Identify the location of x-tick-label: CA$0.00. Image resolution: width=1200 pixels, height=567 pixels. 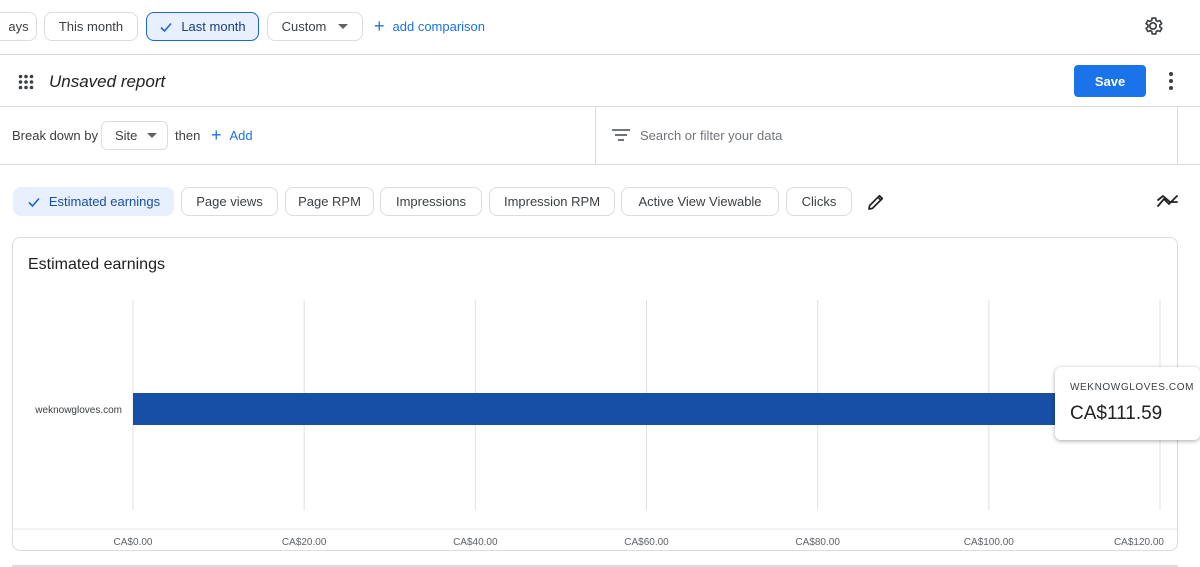
(133, 542).